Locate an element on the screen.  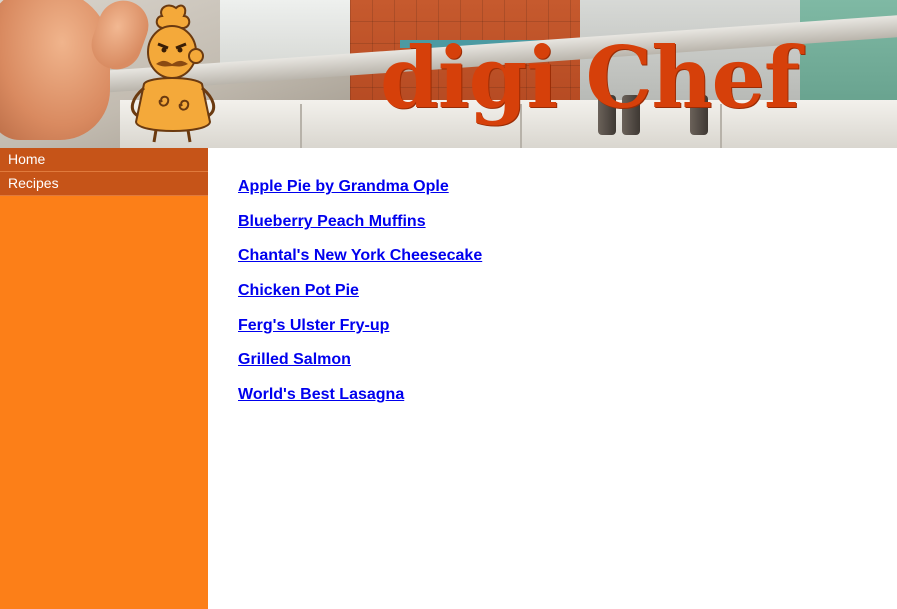
recipe-link-grilled-salmon: Grilled Salmon is located at coordinates (360, 360).